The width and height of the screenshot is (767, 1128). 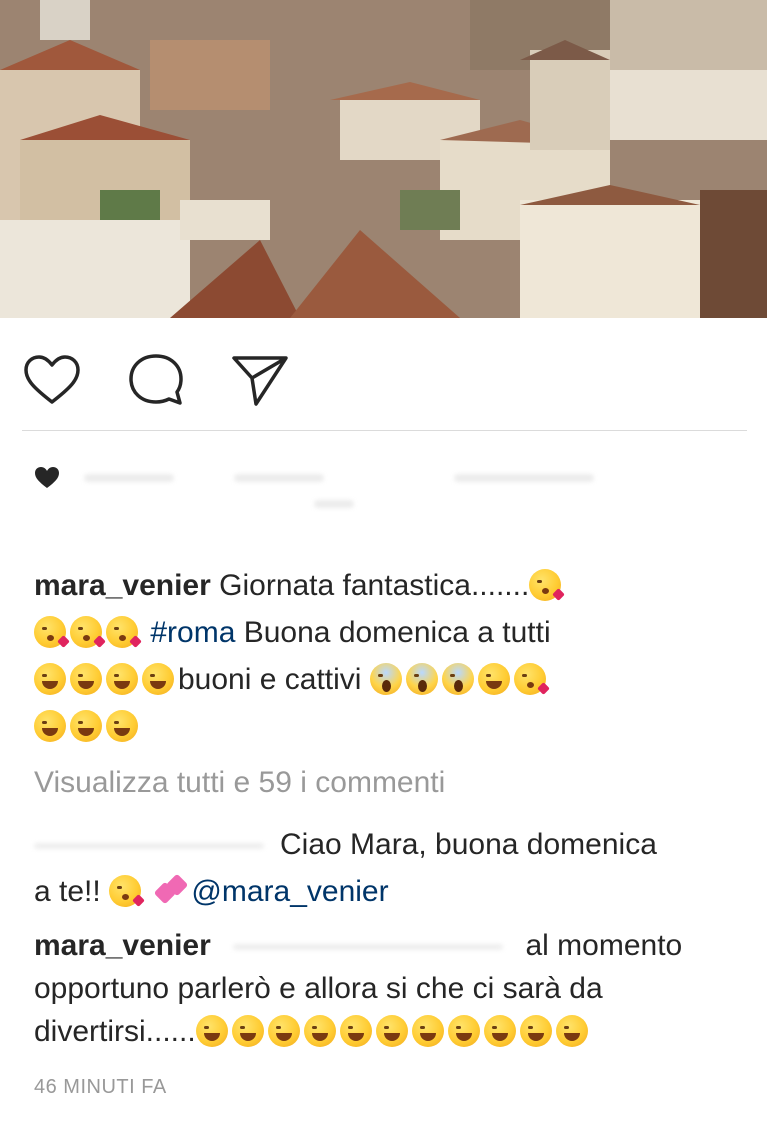 I want to click on redacted-username, so click(x=149, y=846).